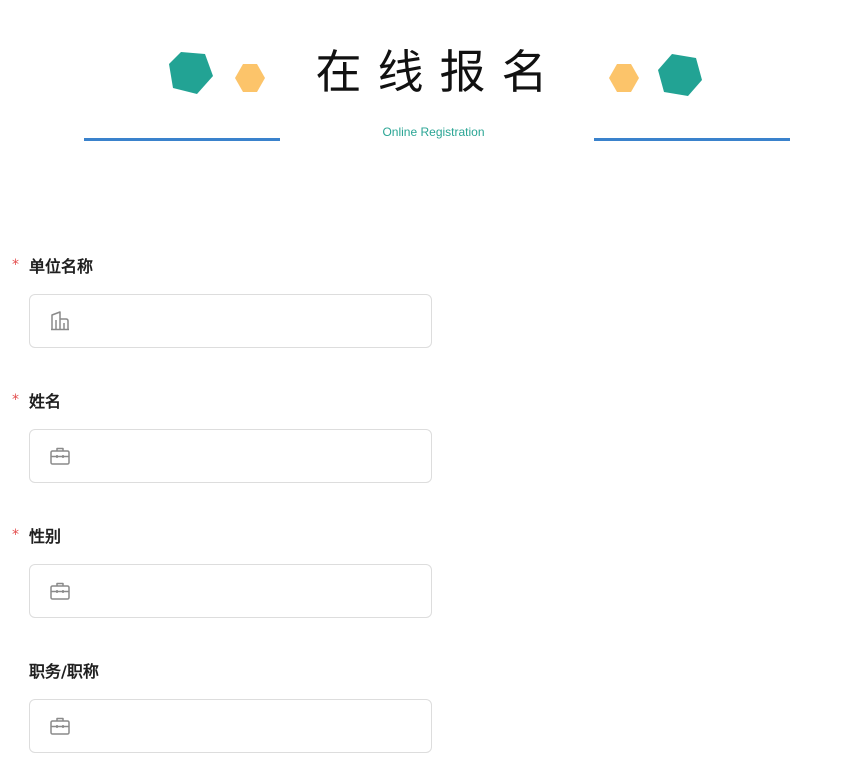 Image resolution: width=867 pixels, height=778 pixels. I want to click on name-input-box, so click(230, 456).